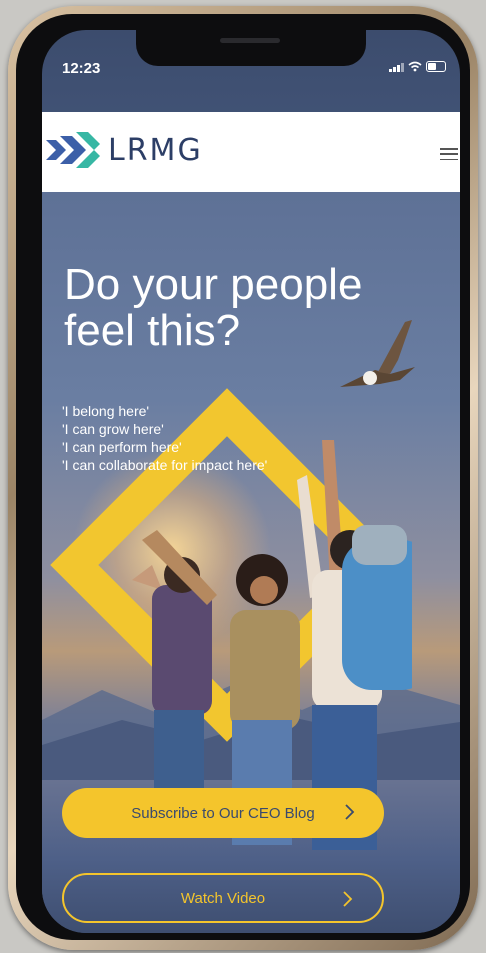  I want to click on tagline: 'I belong here', so click(106, 411).